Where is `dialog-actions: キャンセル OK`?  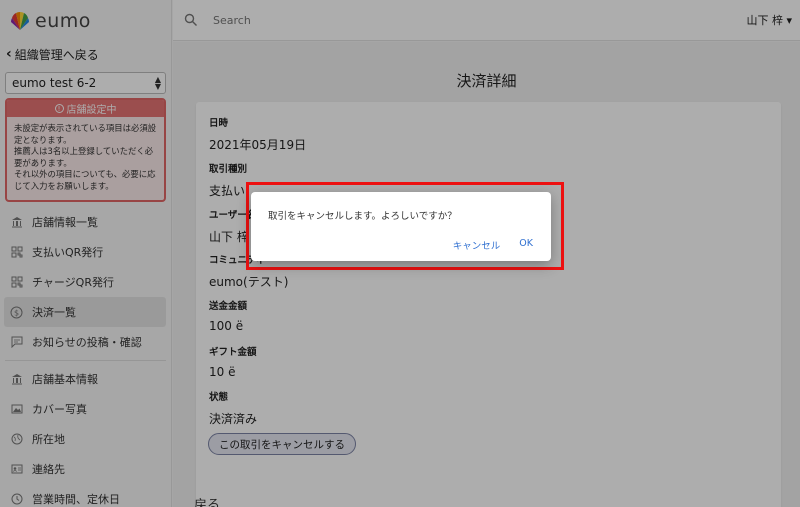 dialog-actions: キャンセル OK is located at coordinates (493, 245).